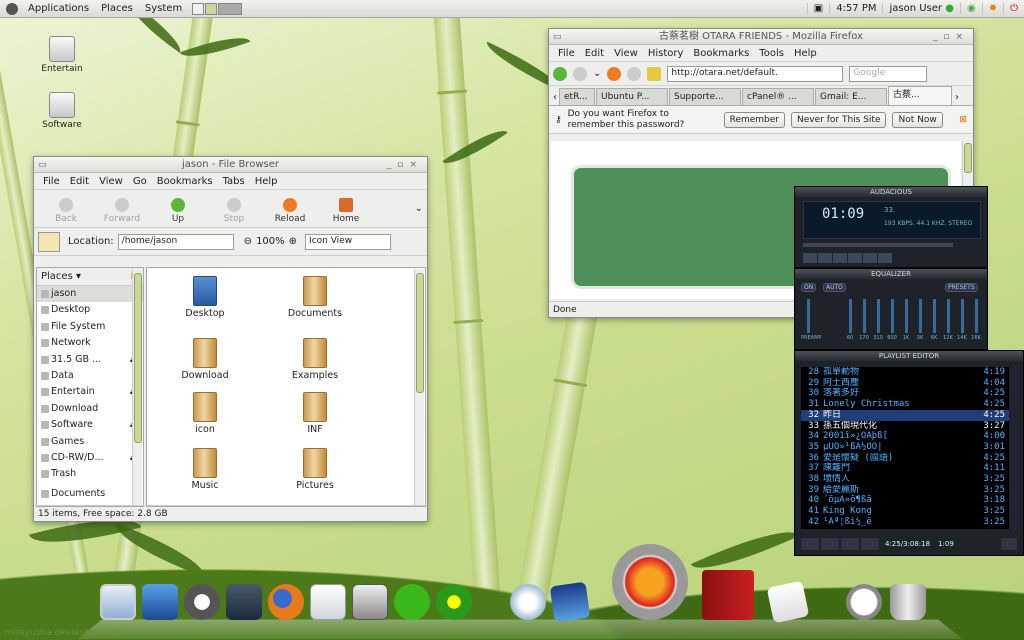 This screenshot has height=640, width=1024. I want to click on eq-band: 1K, so click(906, 320).